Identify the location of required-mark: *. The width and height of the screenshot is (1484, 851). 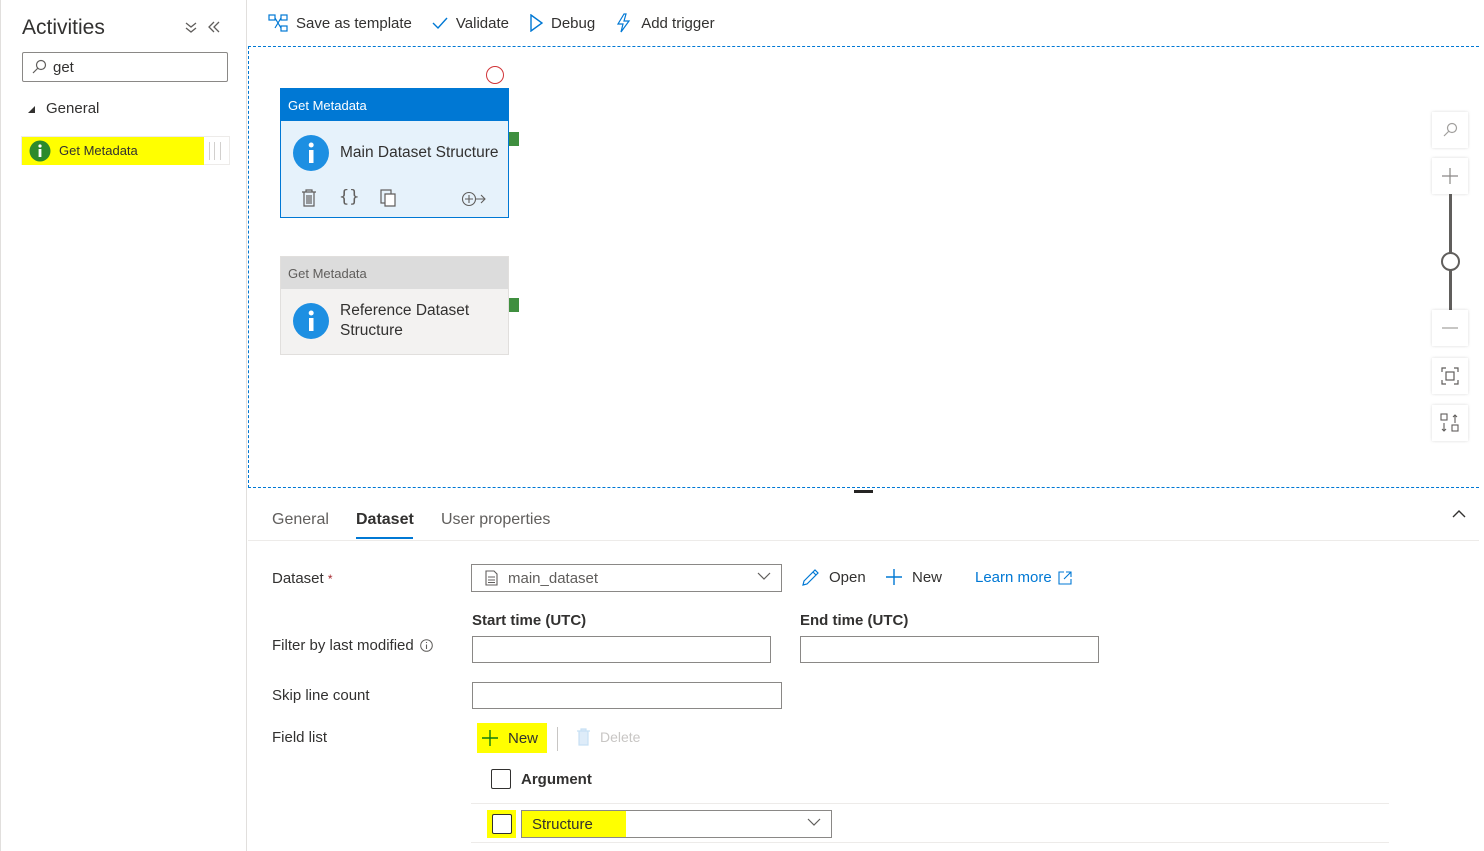
(330, 579).